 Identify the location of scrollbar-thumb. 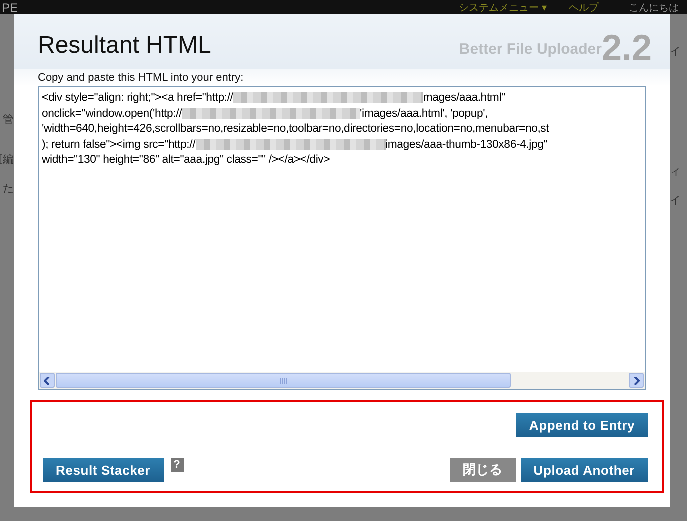
(283, 380).